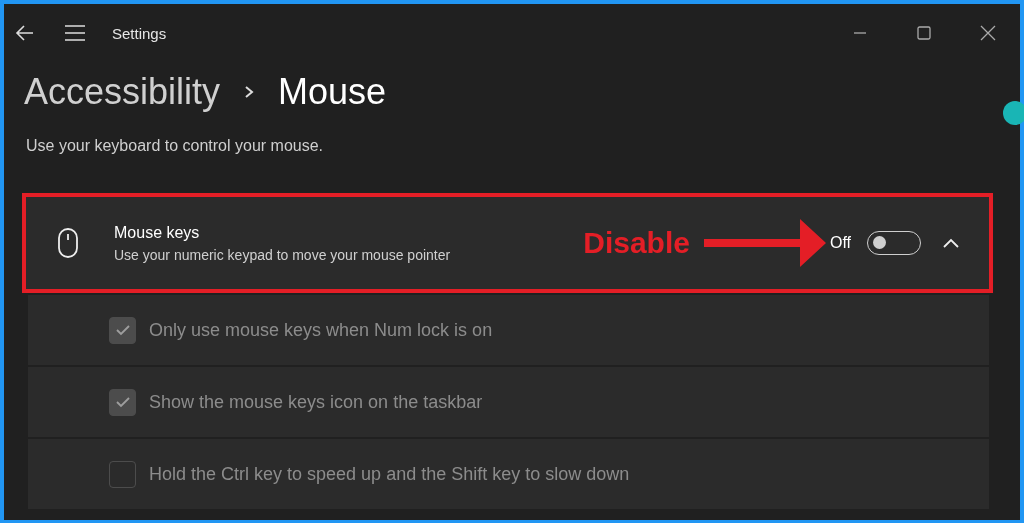 The image size is (1024, 523). What do you see at coordinates (988, 33) in the screenshot?
I see `close-icon` at bounding box center [988, 33].